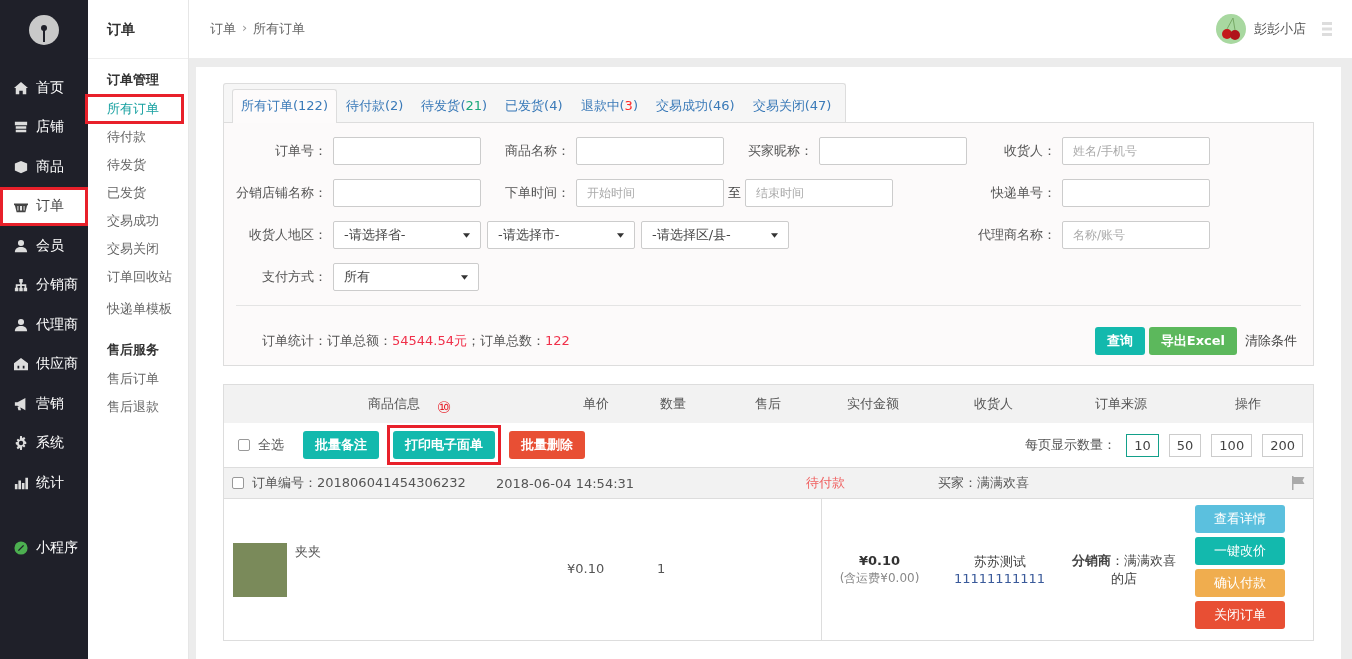  Describe the element at coordinates (879, 578) in the screenshot. I see `shipping-fee: (含运费¥0.00)` at that location.